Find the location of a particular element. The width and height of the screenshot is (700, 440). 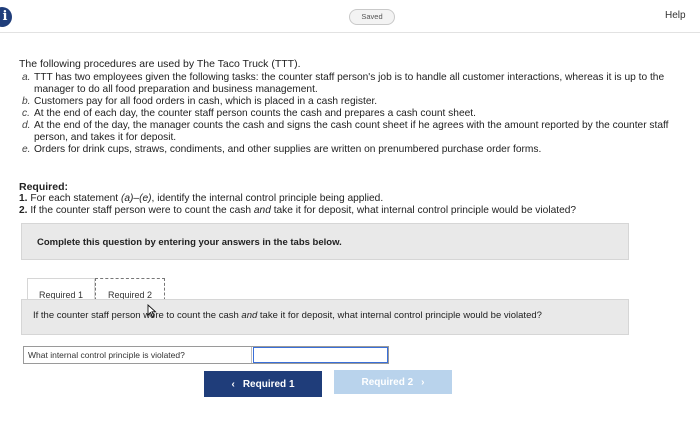

help-link: Help is located at coordinates (675, 15).